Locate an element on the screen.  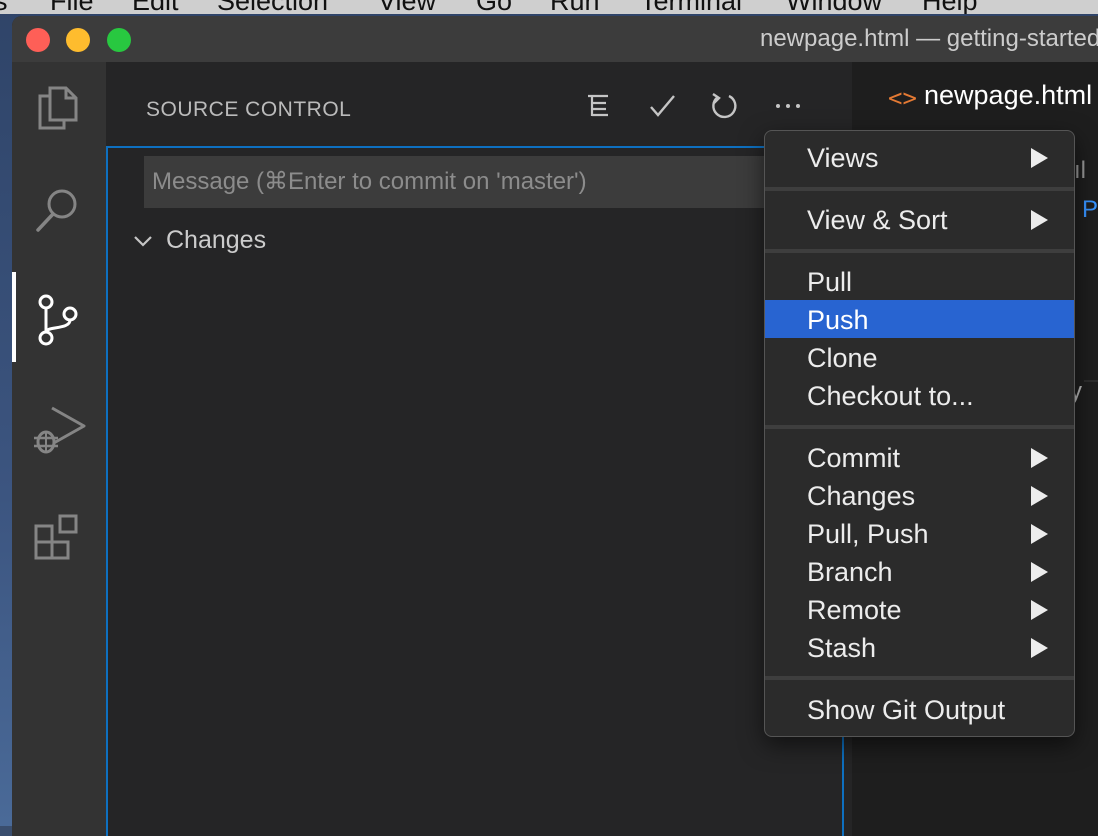
more-actions-button is located at coordinates (788, 106).